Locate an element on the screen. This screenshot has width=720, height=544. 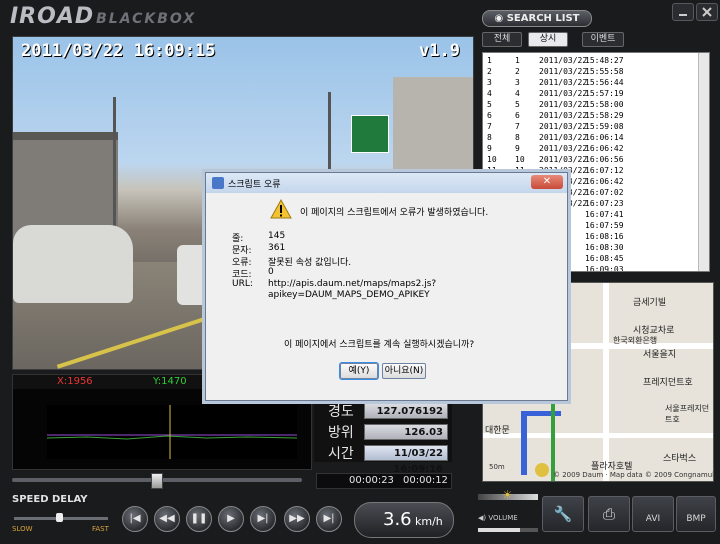
list-row: 4 4 2011/03/22 15:57:19 is located at coordinates (596, 93).